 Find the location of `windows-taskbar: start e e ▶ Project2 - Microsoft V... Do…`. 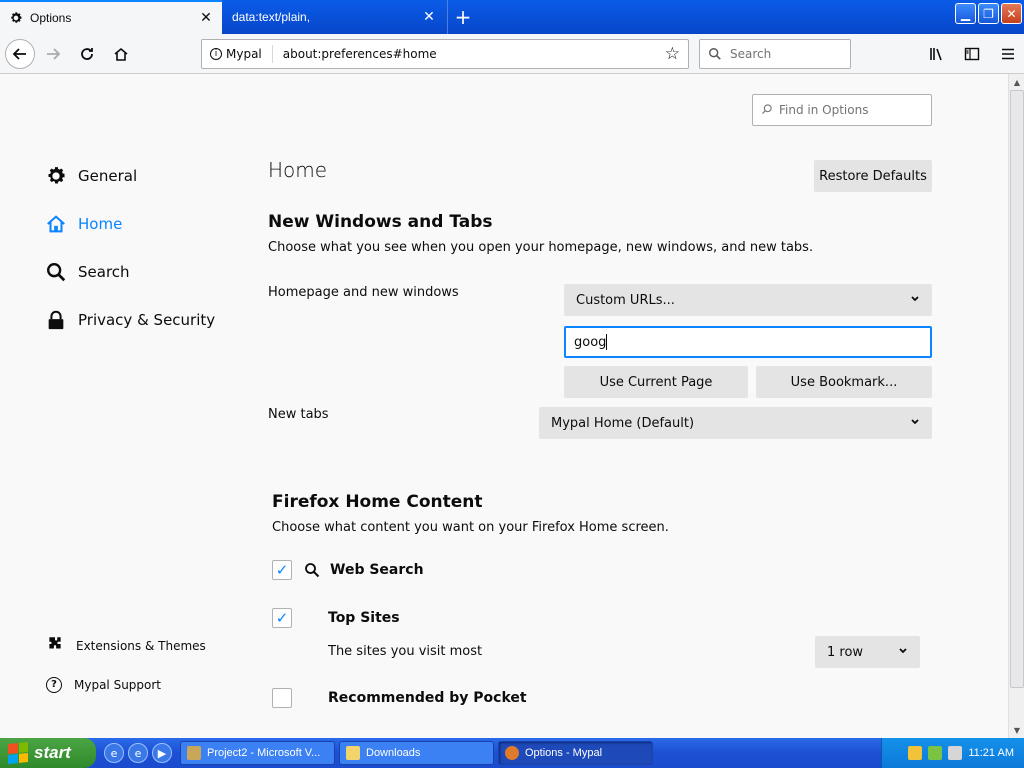

windows-taskbar: start e e ▶ Project2 - Microsoft V... Do… is located at coordinates (512, 753).